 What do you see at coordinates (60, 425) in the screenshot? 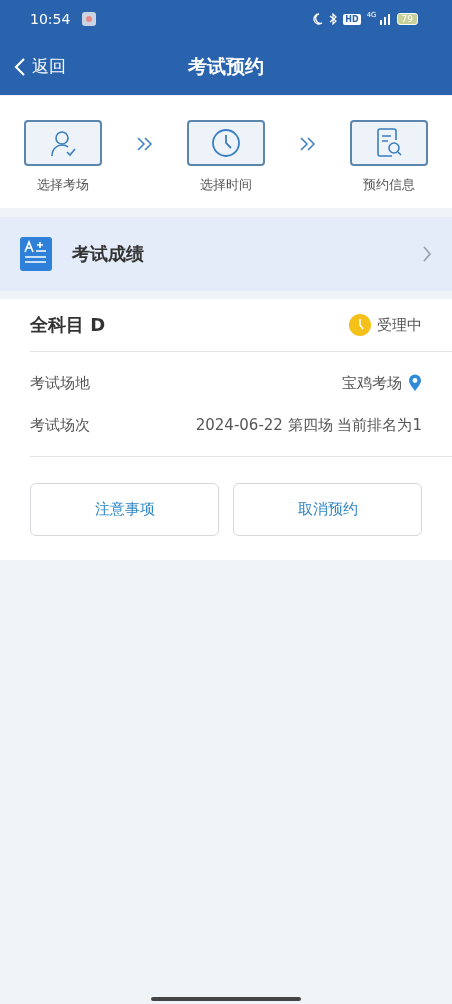
I see `field-label: 考试场次` at bounding box center [60, 425].